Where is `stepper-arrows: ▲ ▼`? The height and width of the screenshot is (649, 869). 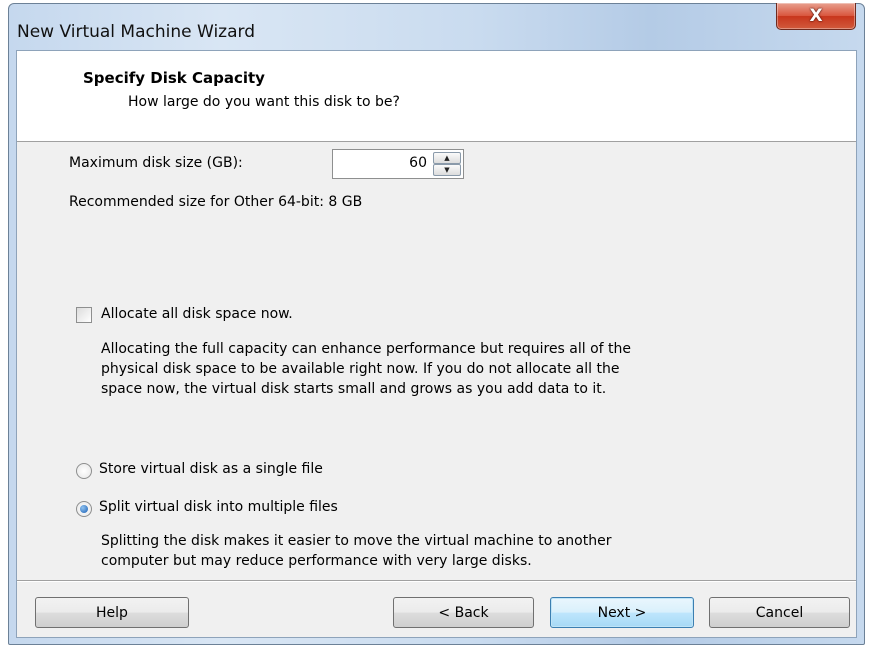
stepper-arrows: ▲ ▼ is located at coordinates (447, 164).